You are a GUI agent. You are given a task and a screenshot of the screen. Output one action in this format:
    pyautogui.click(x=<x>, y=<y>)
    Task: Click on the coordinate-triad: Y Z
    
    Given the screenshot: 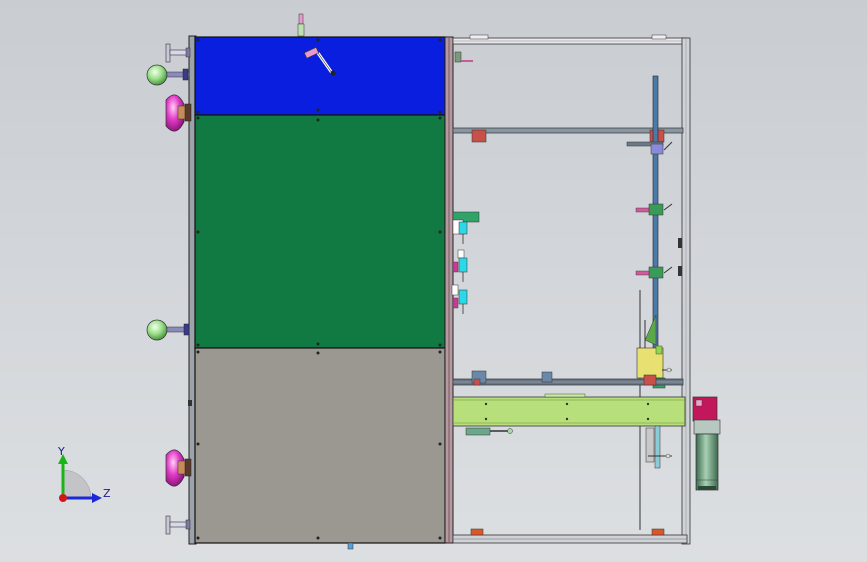 What is the action you would take?
    pyautogui.click(x=84, y=474)
    